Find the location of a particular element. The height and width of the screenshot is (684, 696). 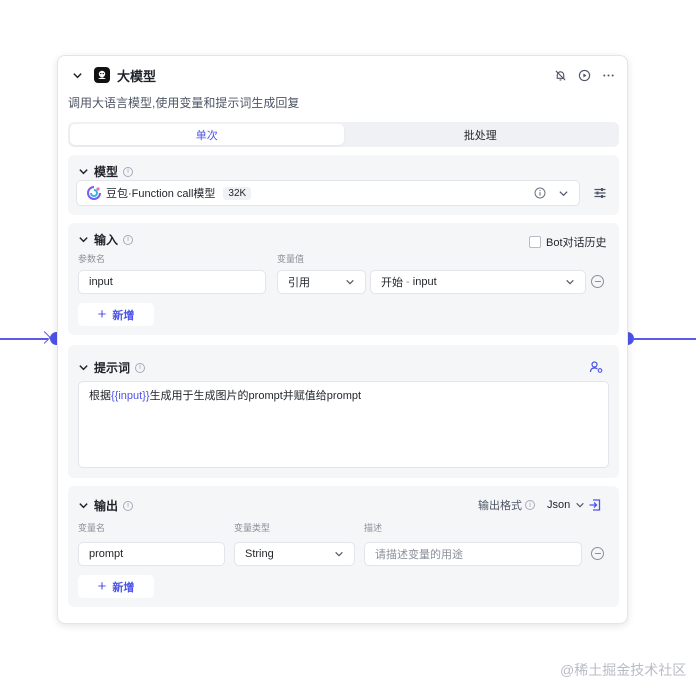

tab-single: 单次 is located at coordinates (207, 134).